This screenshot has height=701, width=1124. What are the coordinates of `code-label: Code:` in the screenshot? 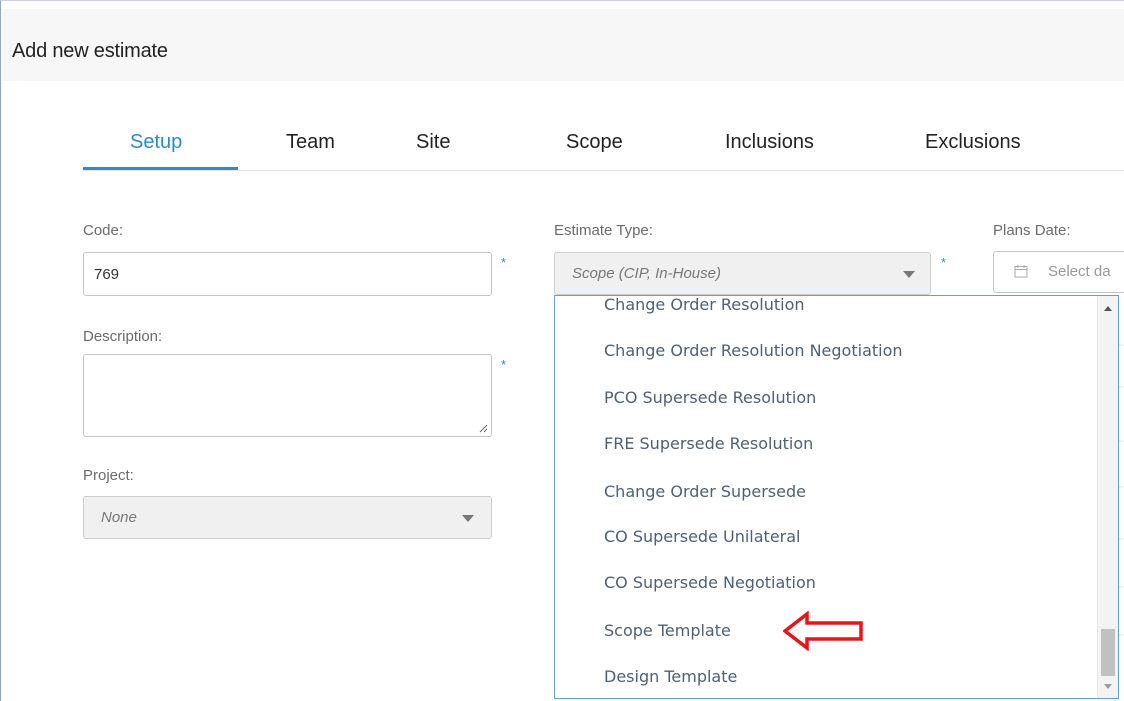 It's located at (103, 230).